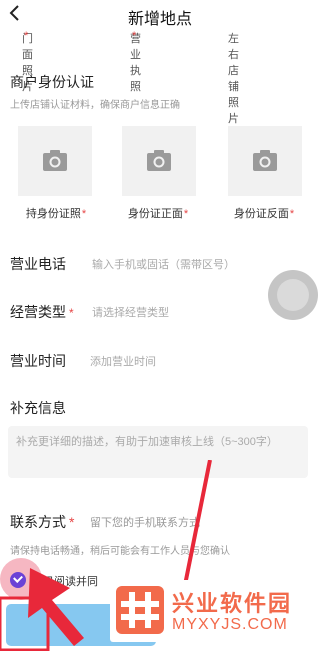  What do you see at coordinates (42, 312) in the screenshot?
I see `category-label: 经营类型 *` at bounding box center [42, 312].